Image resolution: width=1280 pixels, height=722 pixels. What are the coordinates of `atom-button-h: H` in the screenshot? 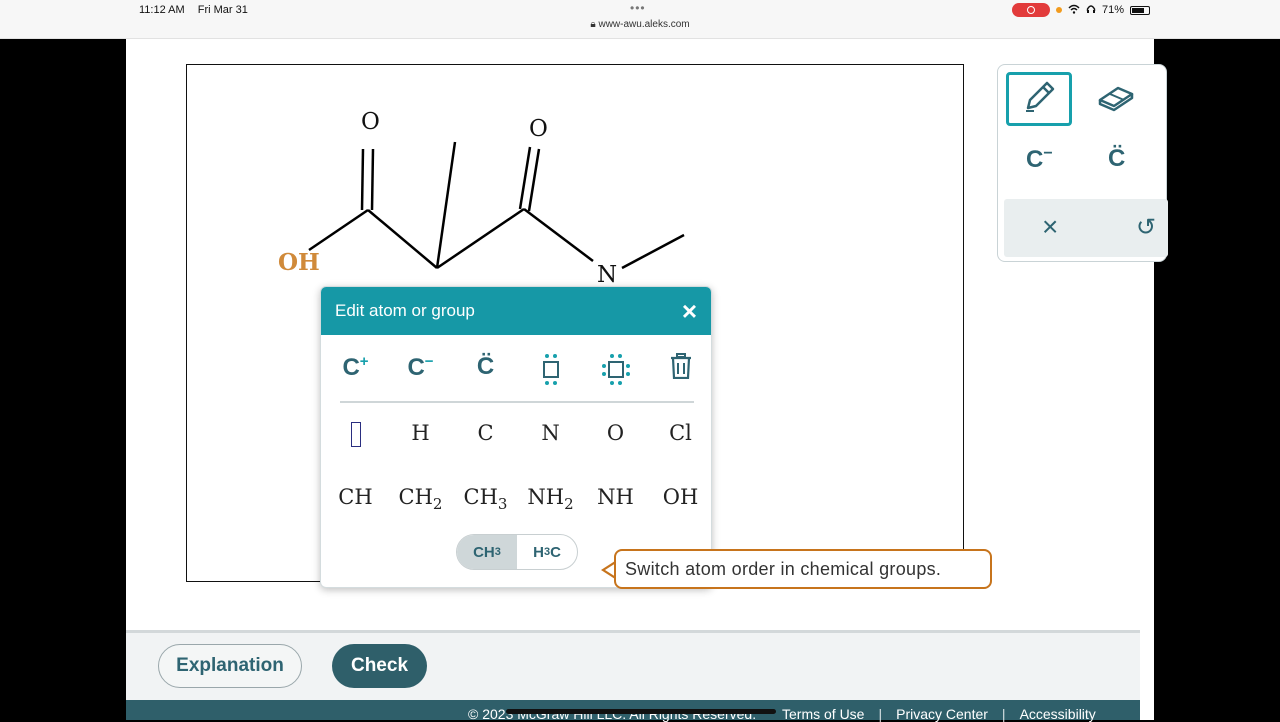 It's located at (420, 436).